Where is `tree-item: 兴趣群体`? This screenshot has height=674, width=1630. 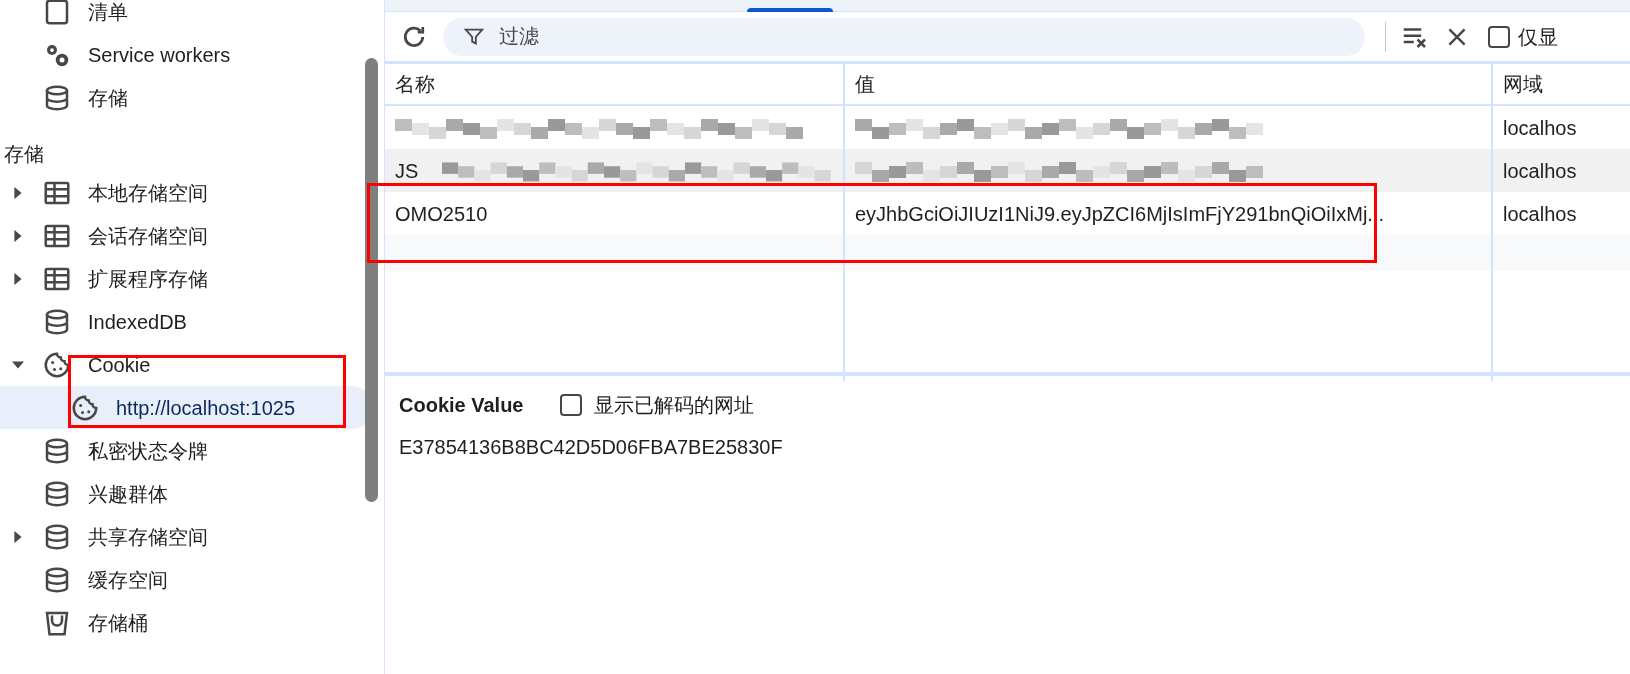 tree-item: 兴趣群体 is located at coordinates (192, 493).